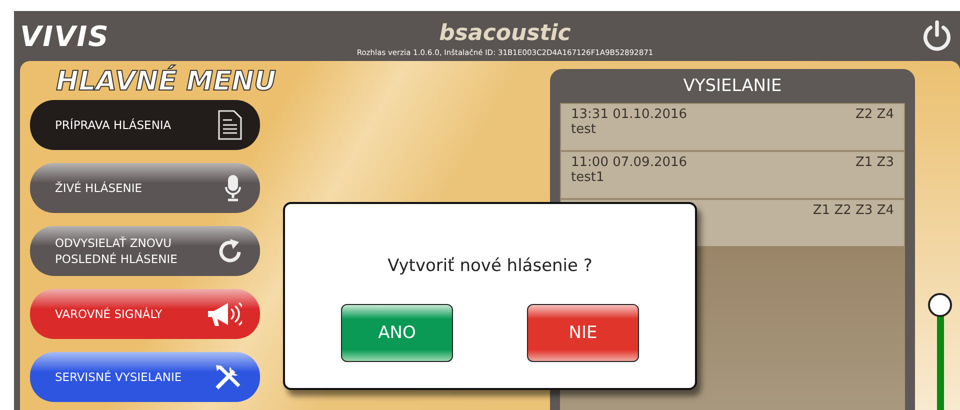 The height and width of the screenshot is (410, 960). What do you see at coordinates (629, 114) in the screenshot?
I see `broadcast-time: 13:31 01.10.2016` at bounding box center [629, 114].